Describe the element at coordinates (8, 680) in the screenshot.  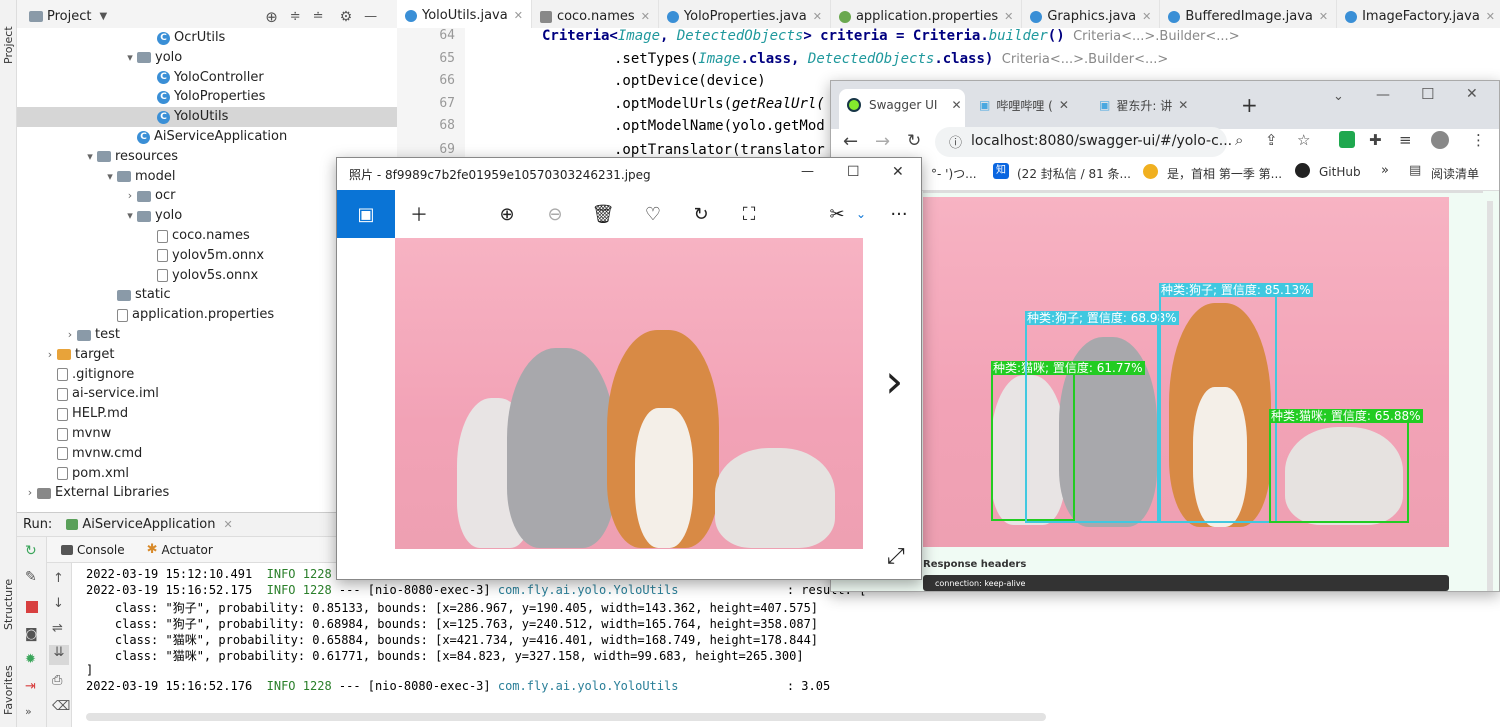
I see `favorites-tool-tab: Favorites` at that location.